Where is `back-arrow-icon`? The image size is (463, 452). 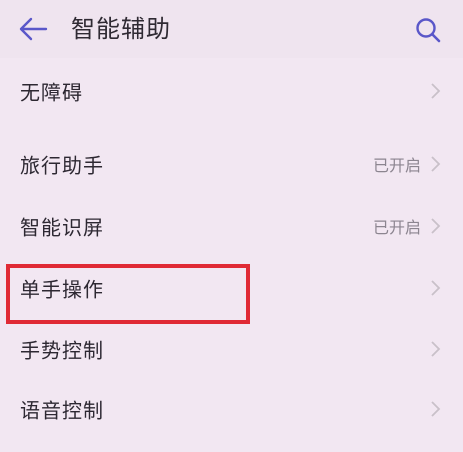
back-arrow-icon is located at coordinates (33, 29).